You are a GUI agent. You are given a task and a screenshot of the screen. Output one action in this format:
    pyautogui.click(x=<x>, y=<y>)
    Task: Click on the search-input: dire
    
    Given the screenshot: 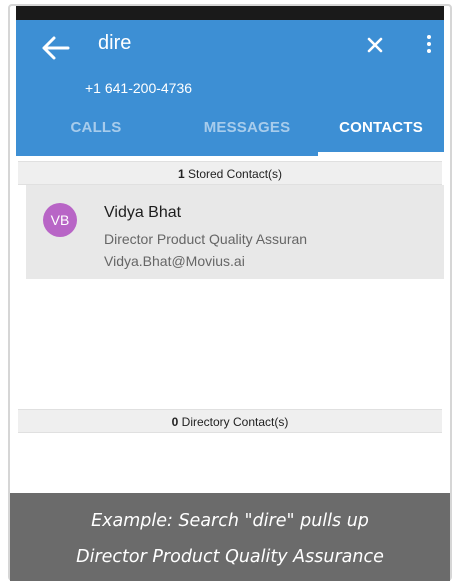 What is the action you would take?
    pyautogui.click(x=114, y=43)
    